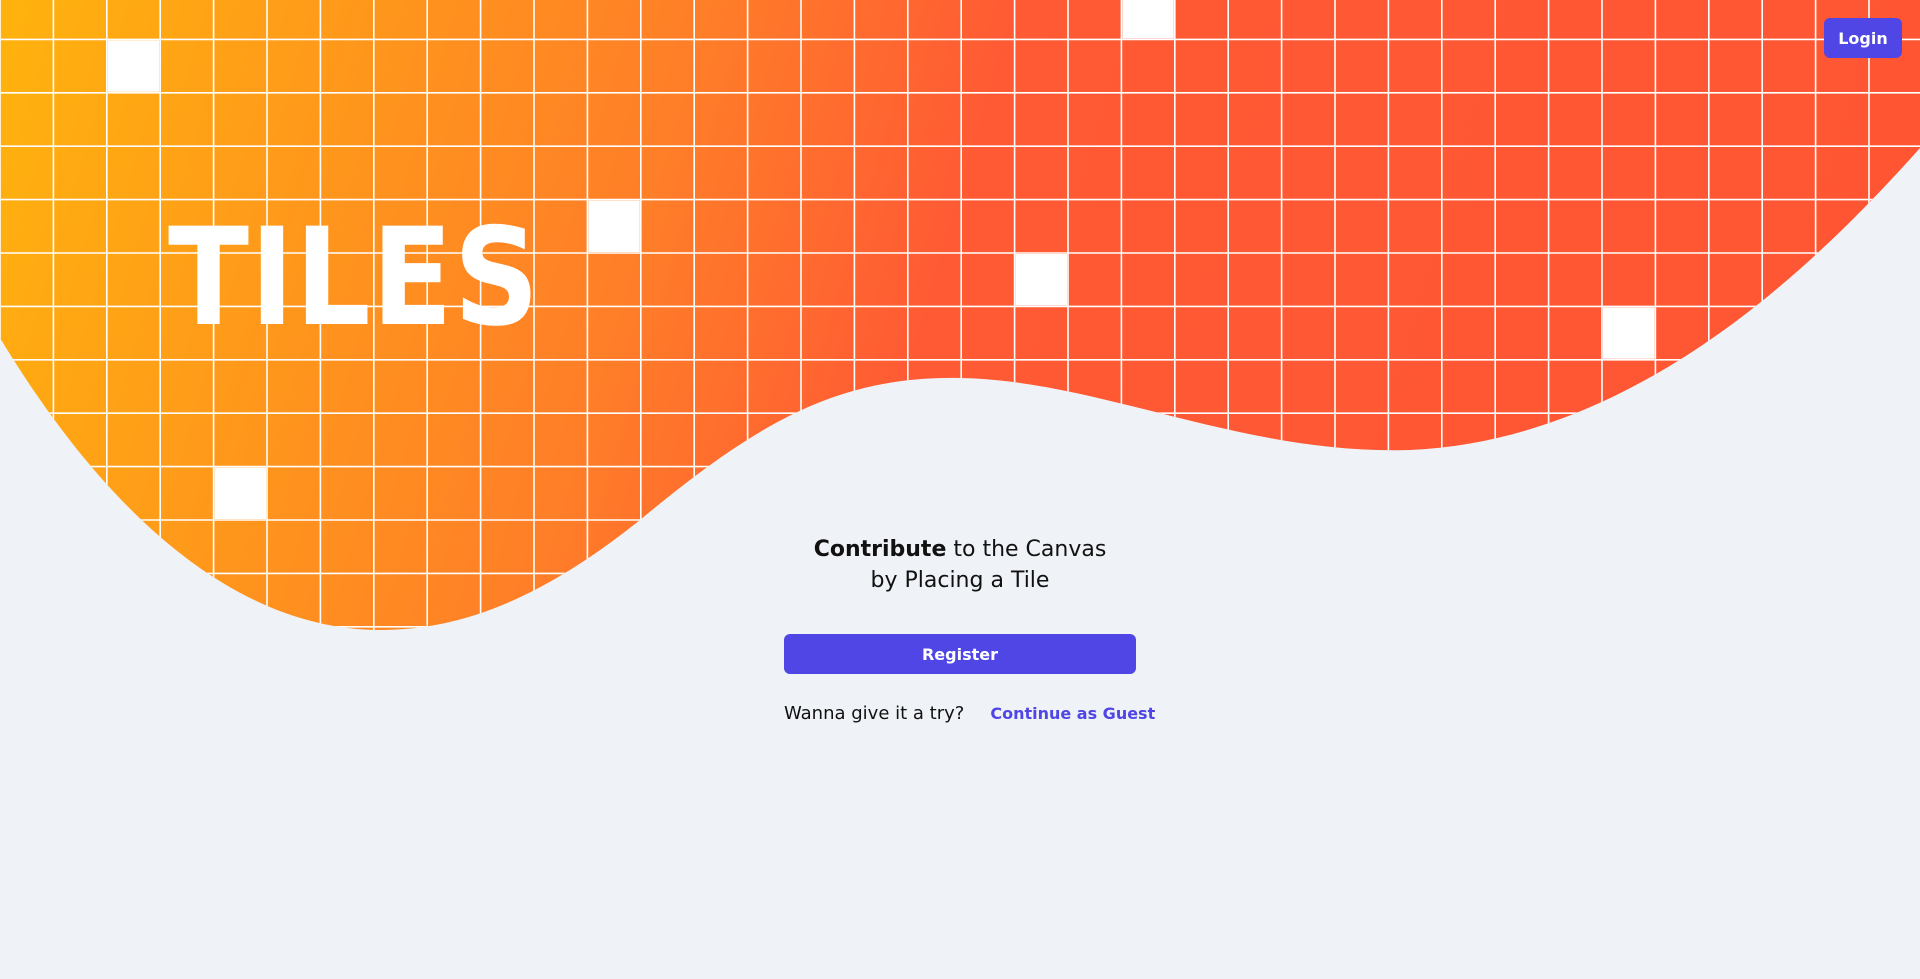 The width and height of the screenshot is (1920, 979). Describe the element at coordinates (960, 580) in the screenshot. I see `headline-line2: by Placing a Tile` at that location.